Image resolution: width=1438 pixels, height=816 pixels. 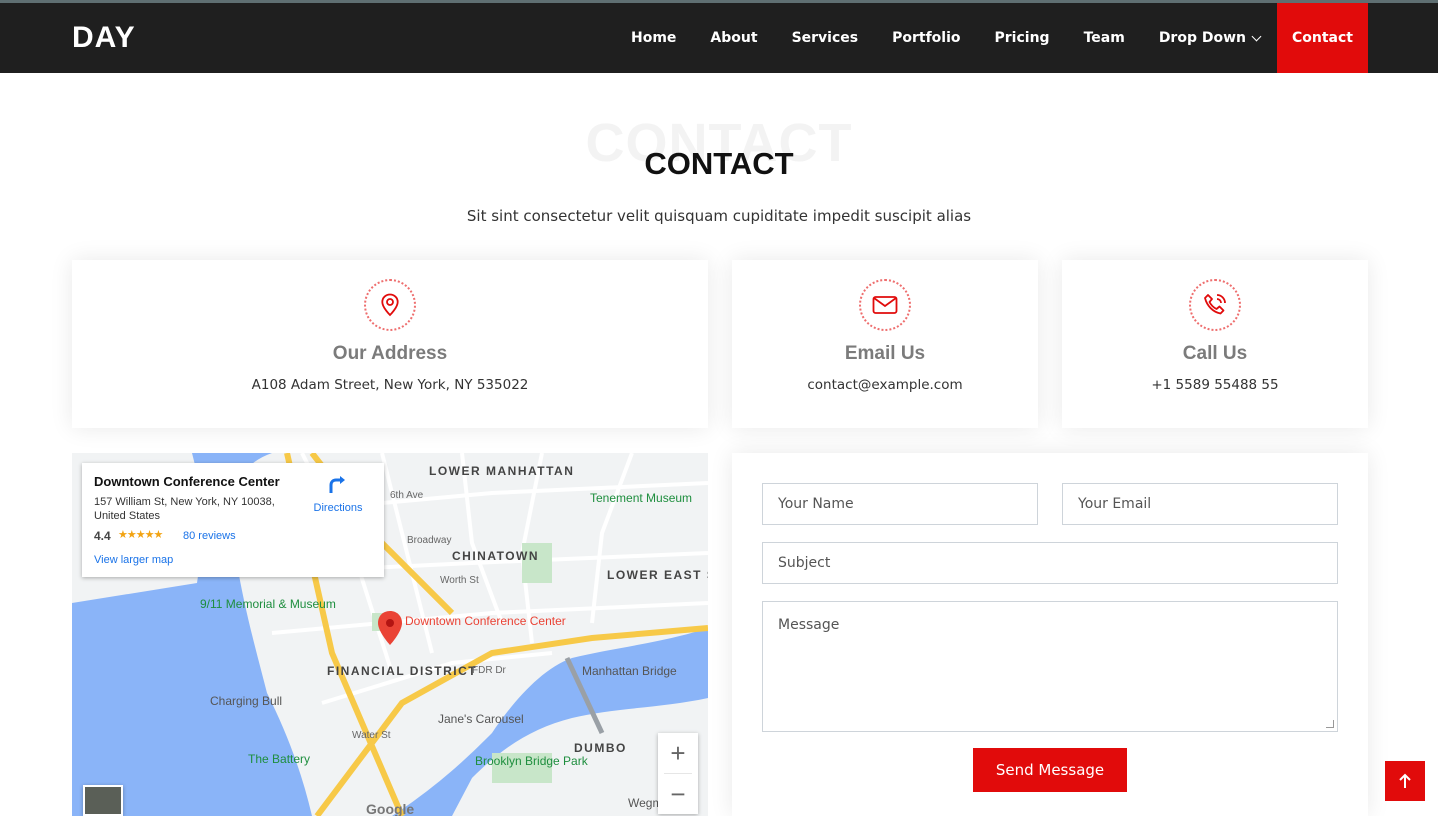 What do you see at coordinates (900, 504) in the screenshot?
I see `name-input: Your Name` at bounding box center [900, 504].